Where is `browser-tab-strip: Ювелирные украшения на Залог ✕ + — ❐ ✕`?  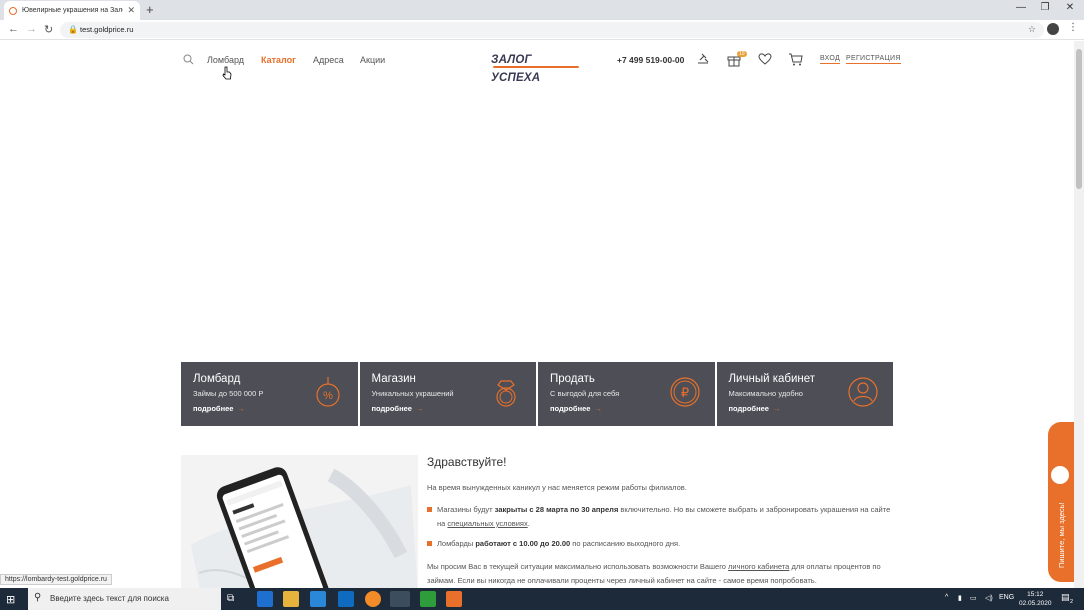 browser-tab-strip: Ювелирные украшения на Залог ✕ + — ❐ ✕ is located at coordinates (542, 10).